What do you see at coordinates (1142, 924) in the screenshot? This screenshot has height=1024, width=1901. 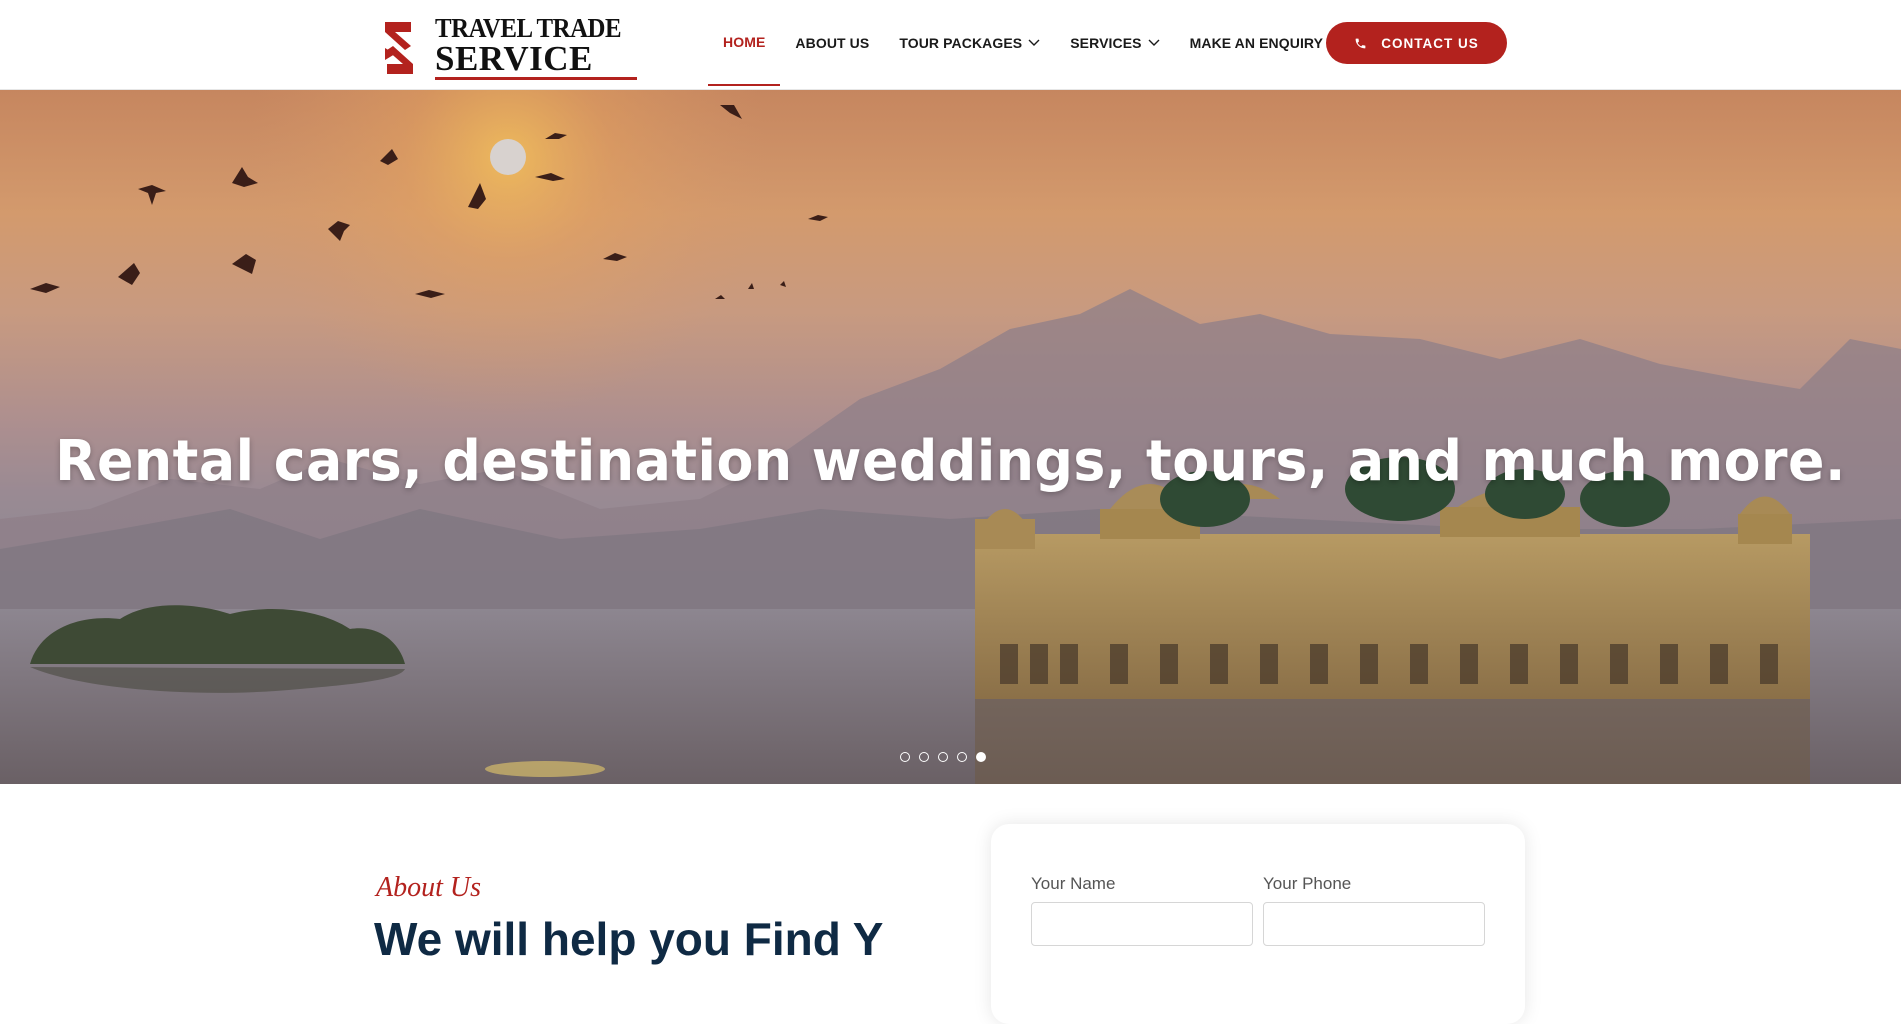 I see `your-name-input` at bounding box center [1142, 924].